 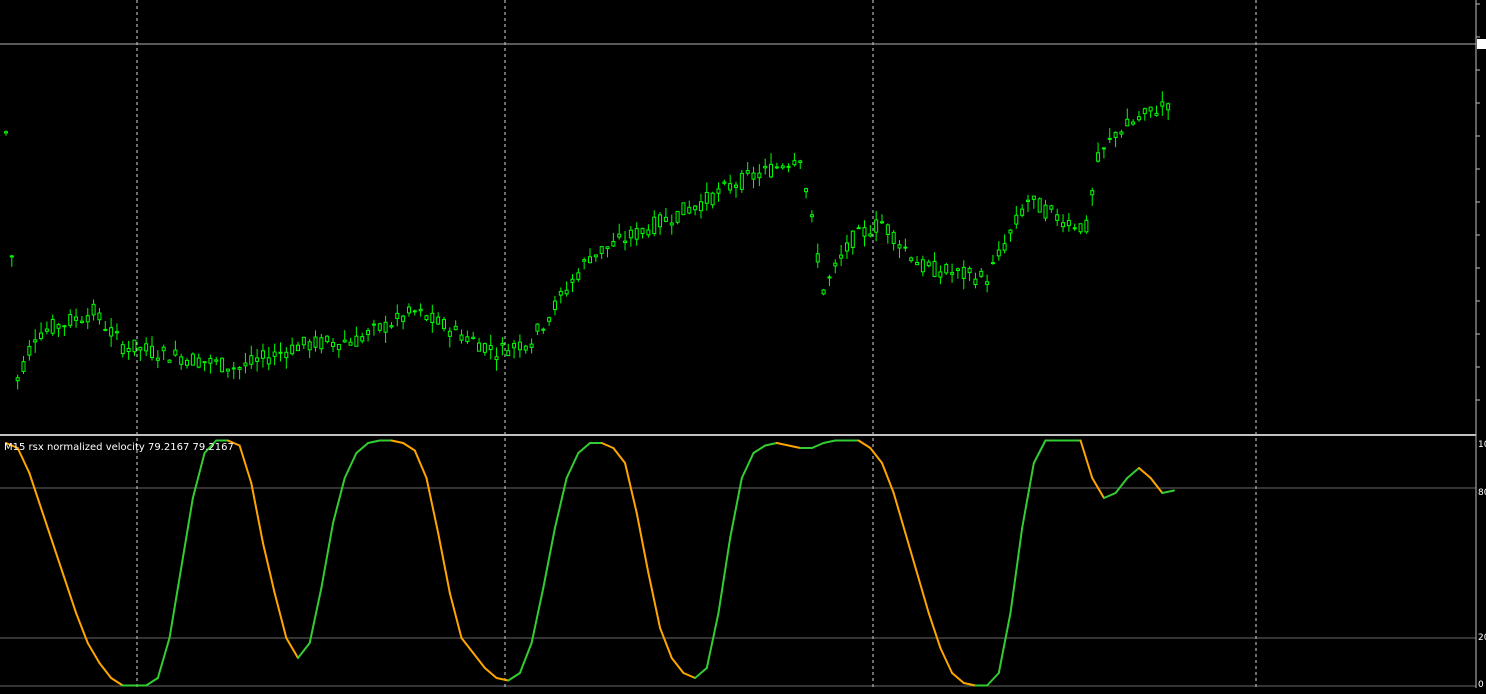 I want to click on indicator-axis-label: 0, so click(x=1481, y=685).